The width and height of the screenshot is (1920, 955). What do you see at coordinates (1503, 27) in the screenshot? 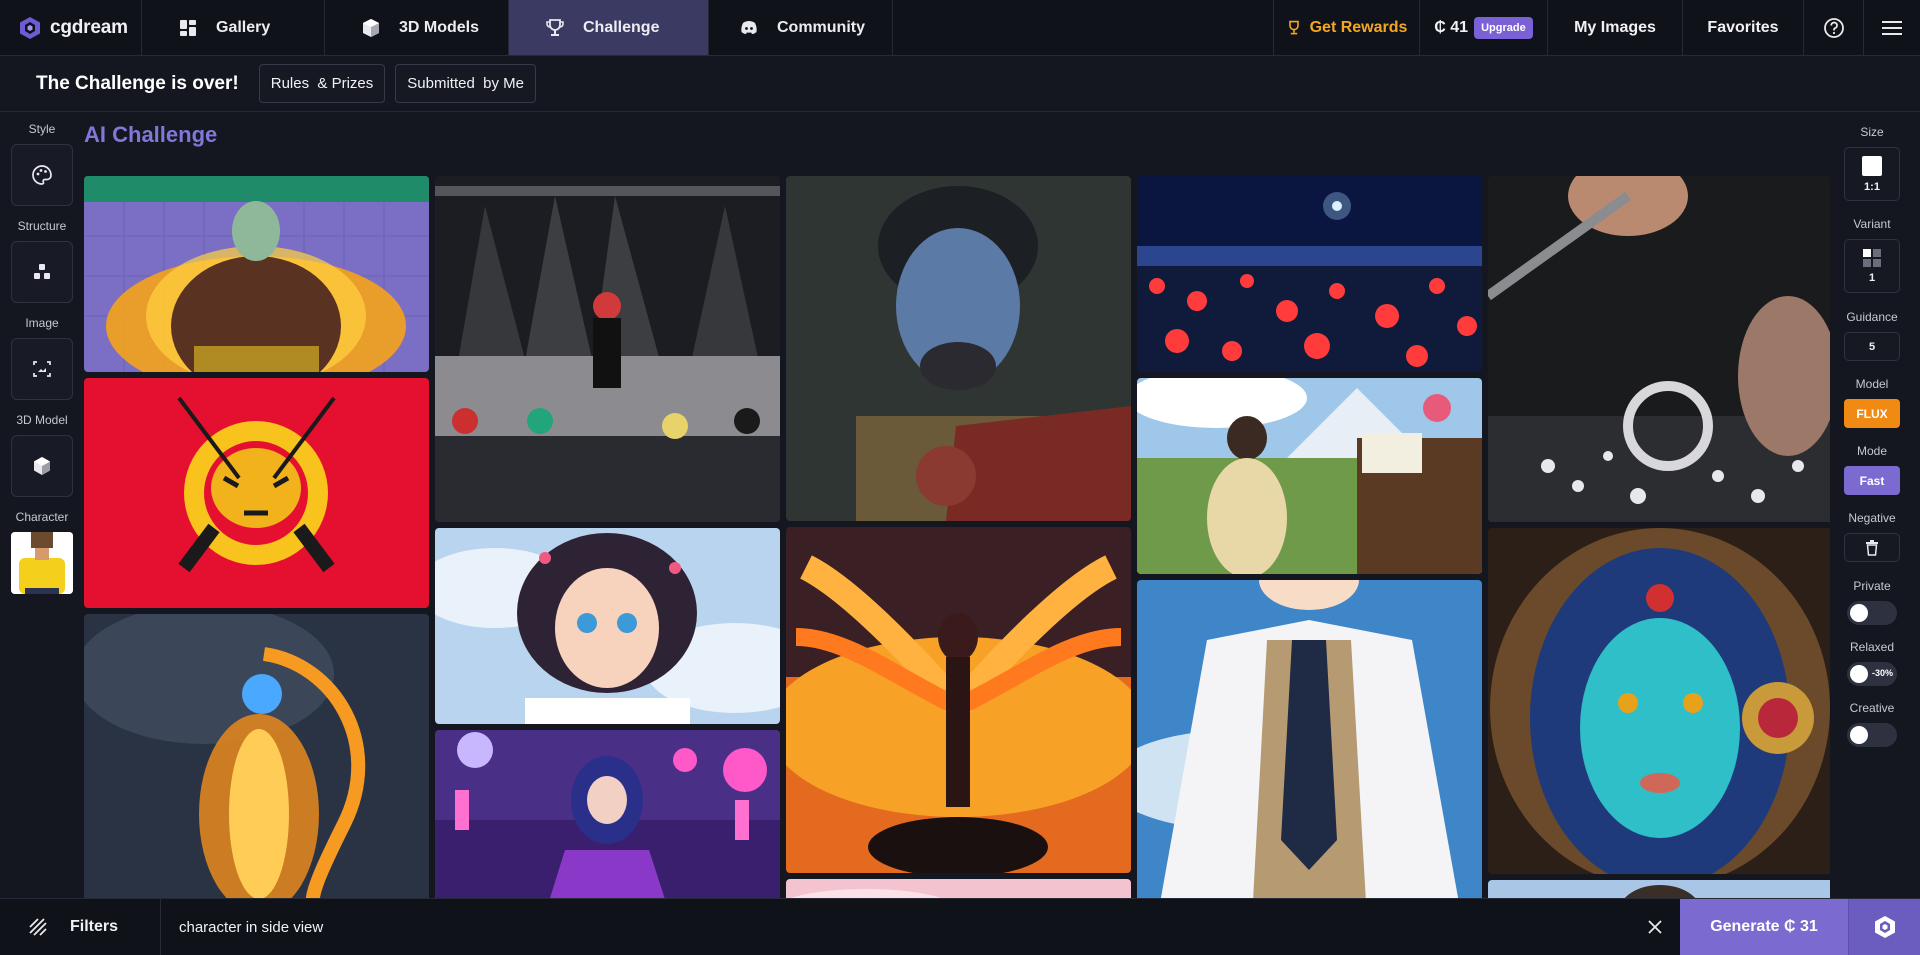
I see `upgrade-button: Upgrade` at bounding box center [1503, 27].